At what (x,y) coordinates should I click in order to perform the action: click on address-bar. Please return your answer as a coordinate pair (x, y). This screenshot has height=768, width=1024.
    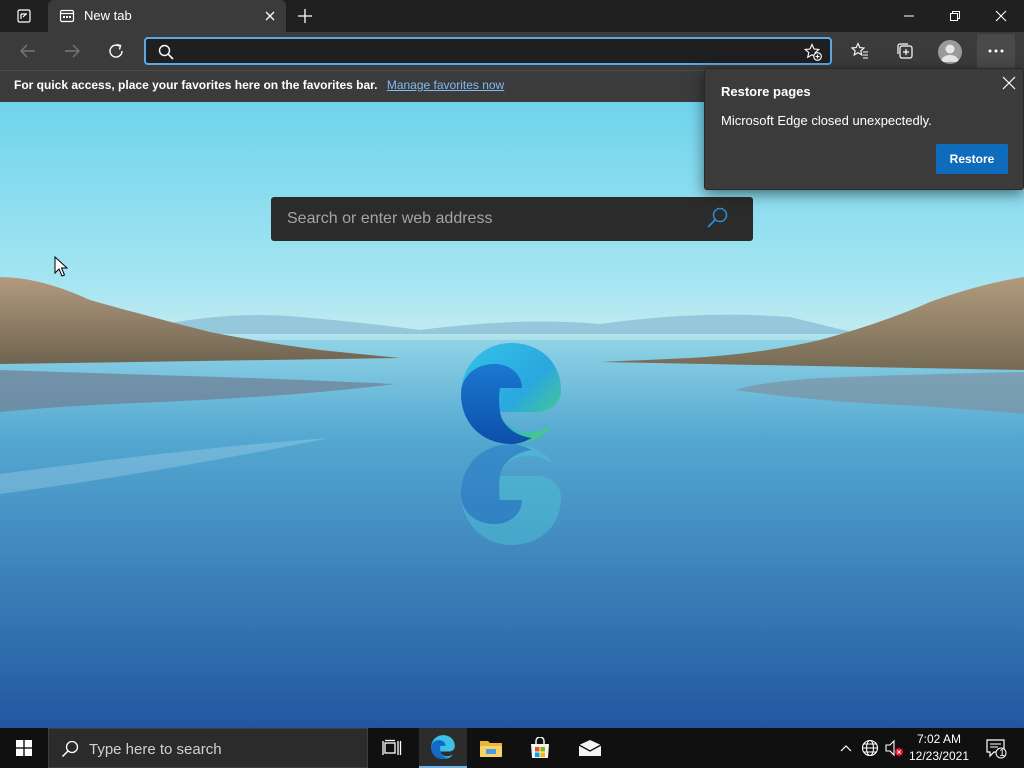
    Looking at the image, I should click on (488, 51).